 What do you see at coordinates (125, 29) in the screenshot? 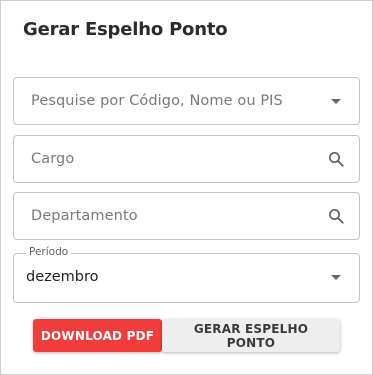
I see `dialog-title: Gerar Espelho Ponto` at bounding box center [125, 29].